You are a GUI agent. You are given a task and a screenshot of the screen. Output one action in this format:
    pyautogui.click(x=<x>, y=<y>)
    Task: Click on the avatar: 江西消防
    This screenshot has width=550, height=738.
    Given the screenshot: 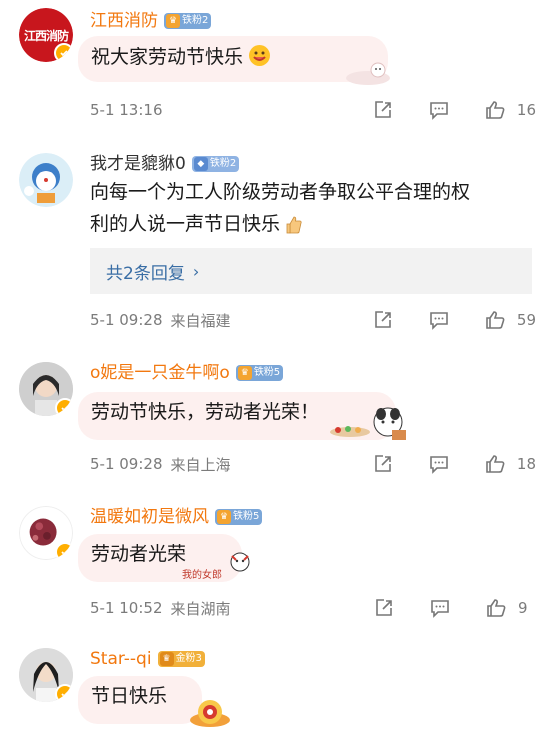 What is the action you would take?
    pyautogui.click(x=46, y=35)
    